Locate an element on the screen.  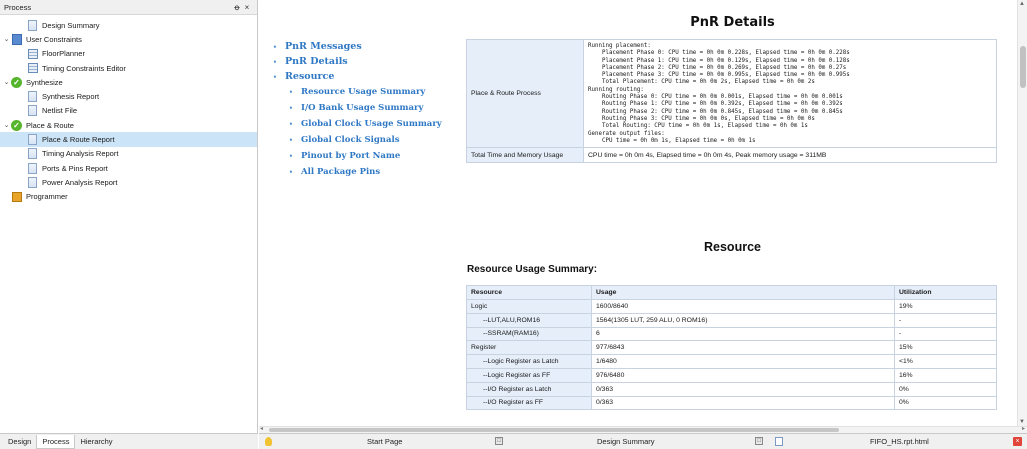
tree-item: ⌄ User Constraints is located at coordinates (128, 39).